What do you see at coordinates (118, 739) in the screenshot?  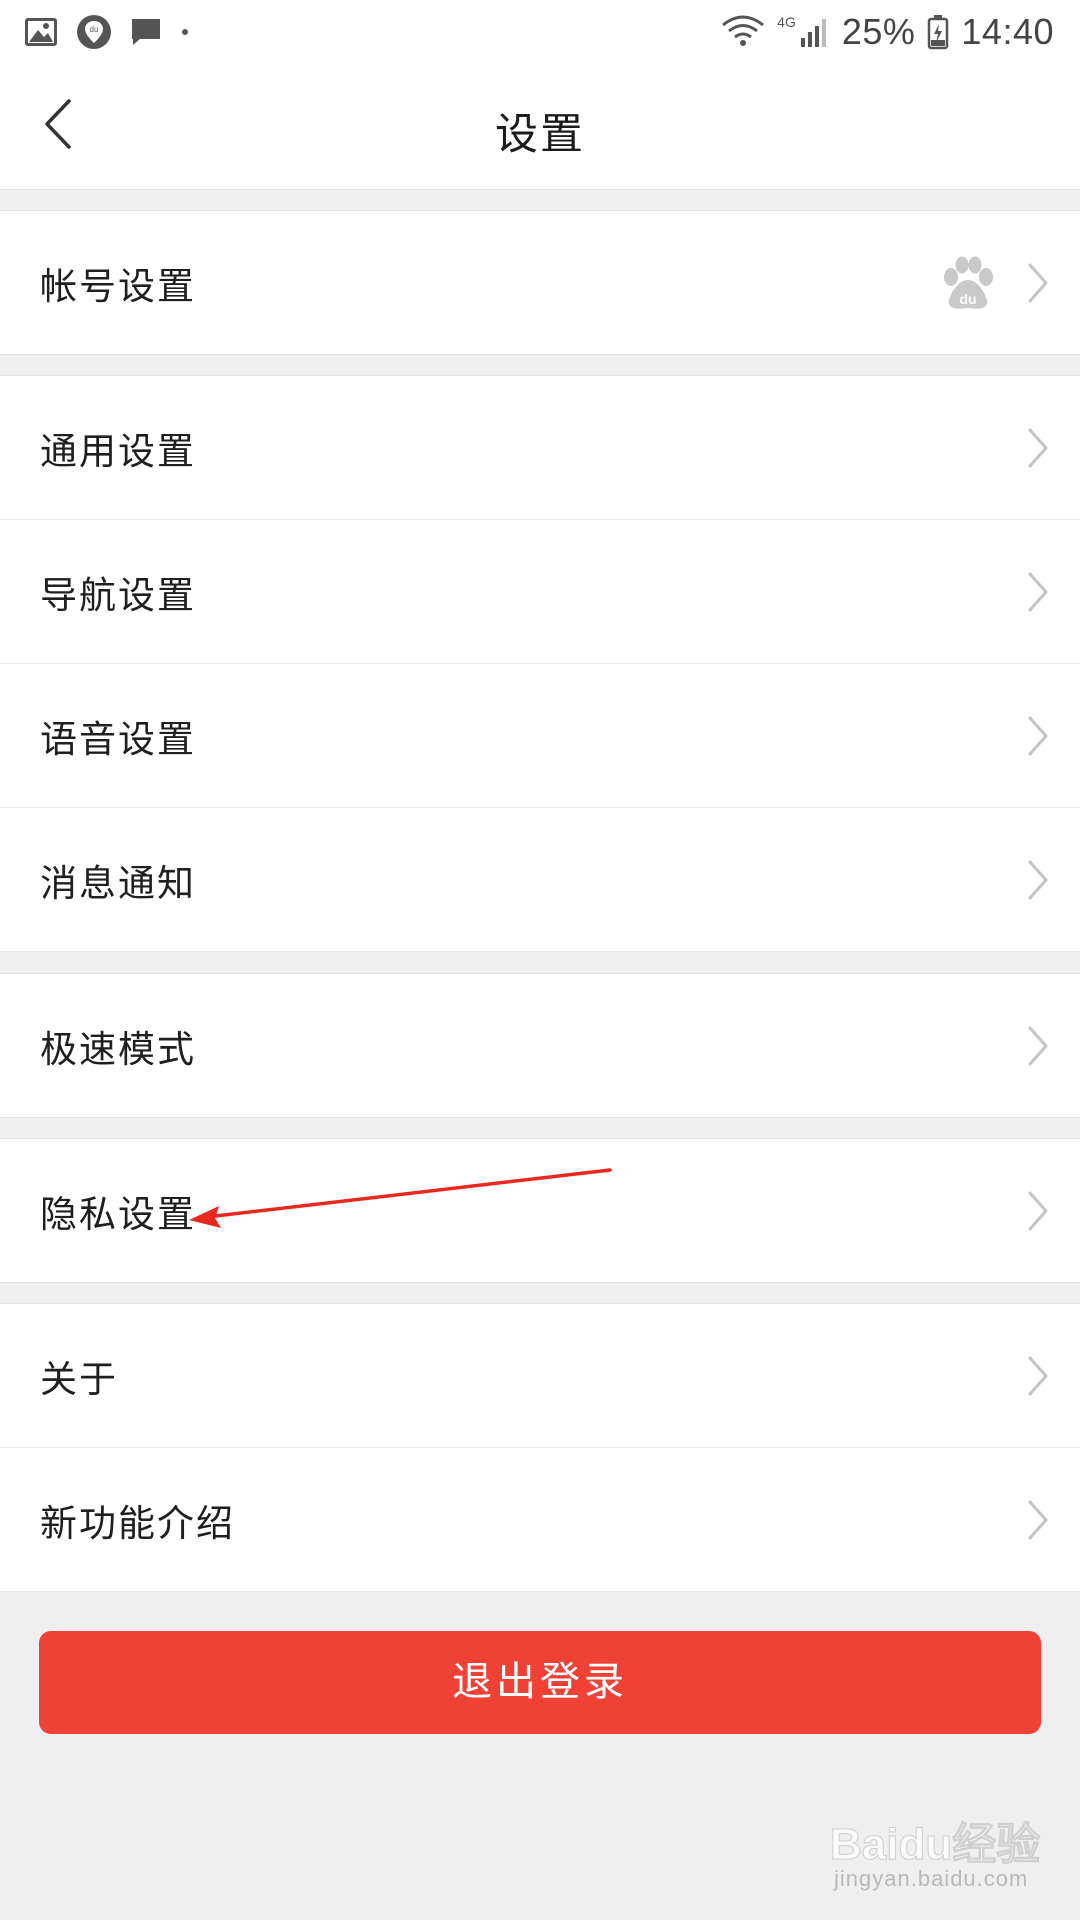 I see `settings-item-label: 语音设置` at bounding box center [118, 739].